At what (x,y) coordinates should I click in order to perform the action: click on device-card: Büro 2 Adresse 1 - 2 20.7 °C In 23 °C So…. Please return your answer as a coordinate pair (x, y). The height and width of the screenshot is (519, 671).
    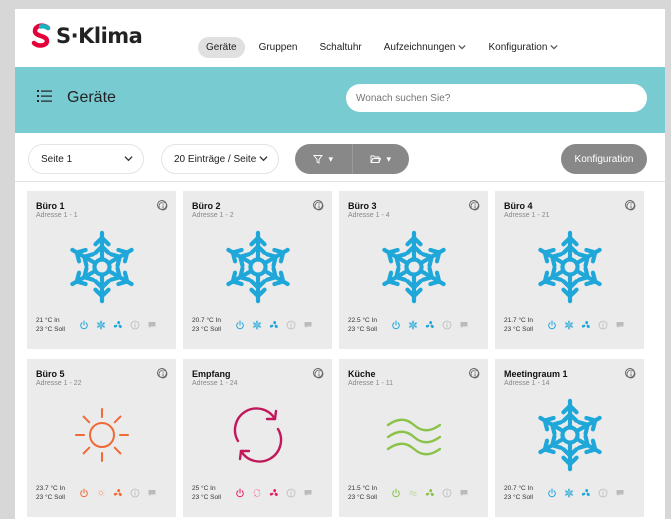
    Looking at the image, I should click on (257, 270).